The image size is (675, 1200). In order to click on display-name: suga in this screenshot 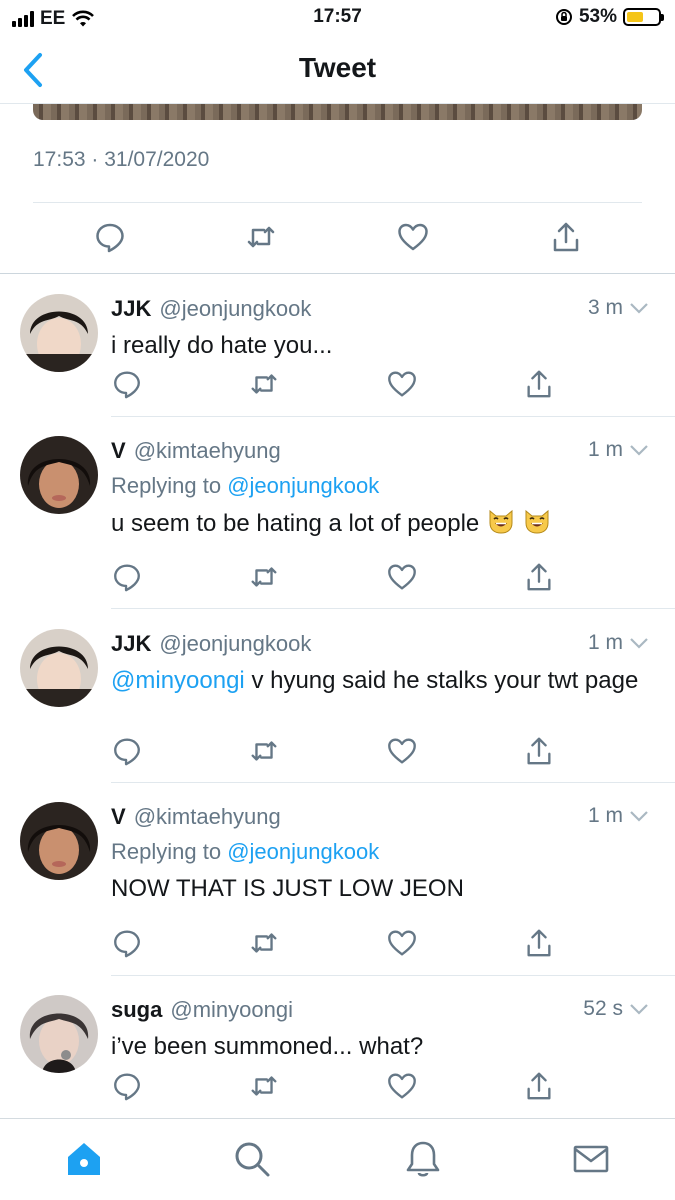, I will do `click(136, 1010)`.